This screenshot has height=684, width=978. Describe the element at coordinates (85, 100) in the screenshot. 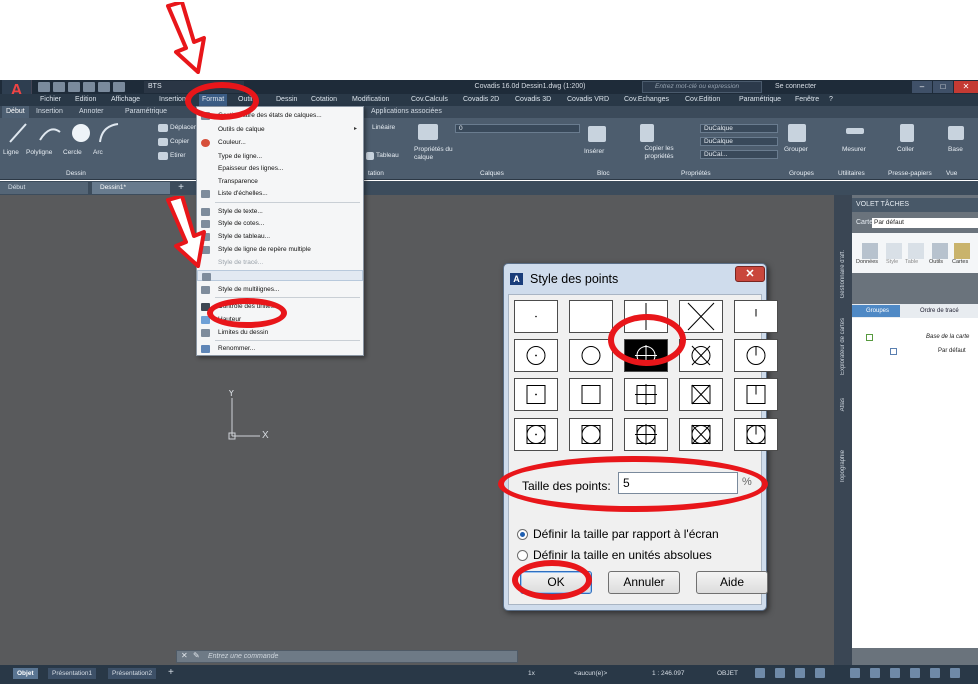

I see `menu-edition: Edition` at that location.